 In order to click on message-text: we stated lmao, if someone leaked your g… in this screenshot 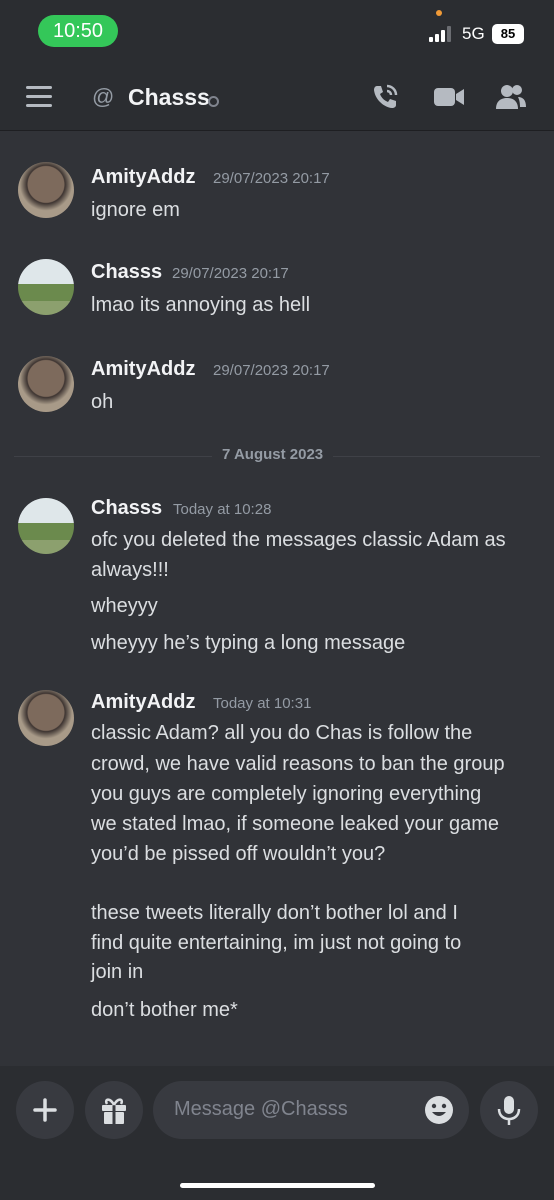, I will do `click(295, 824)`.